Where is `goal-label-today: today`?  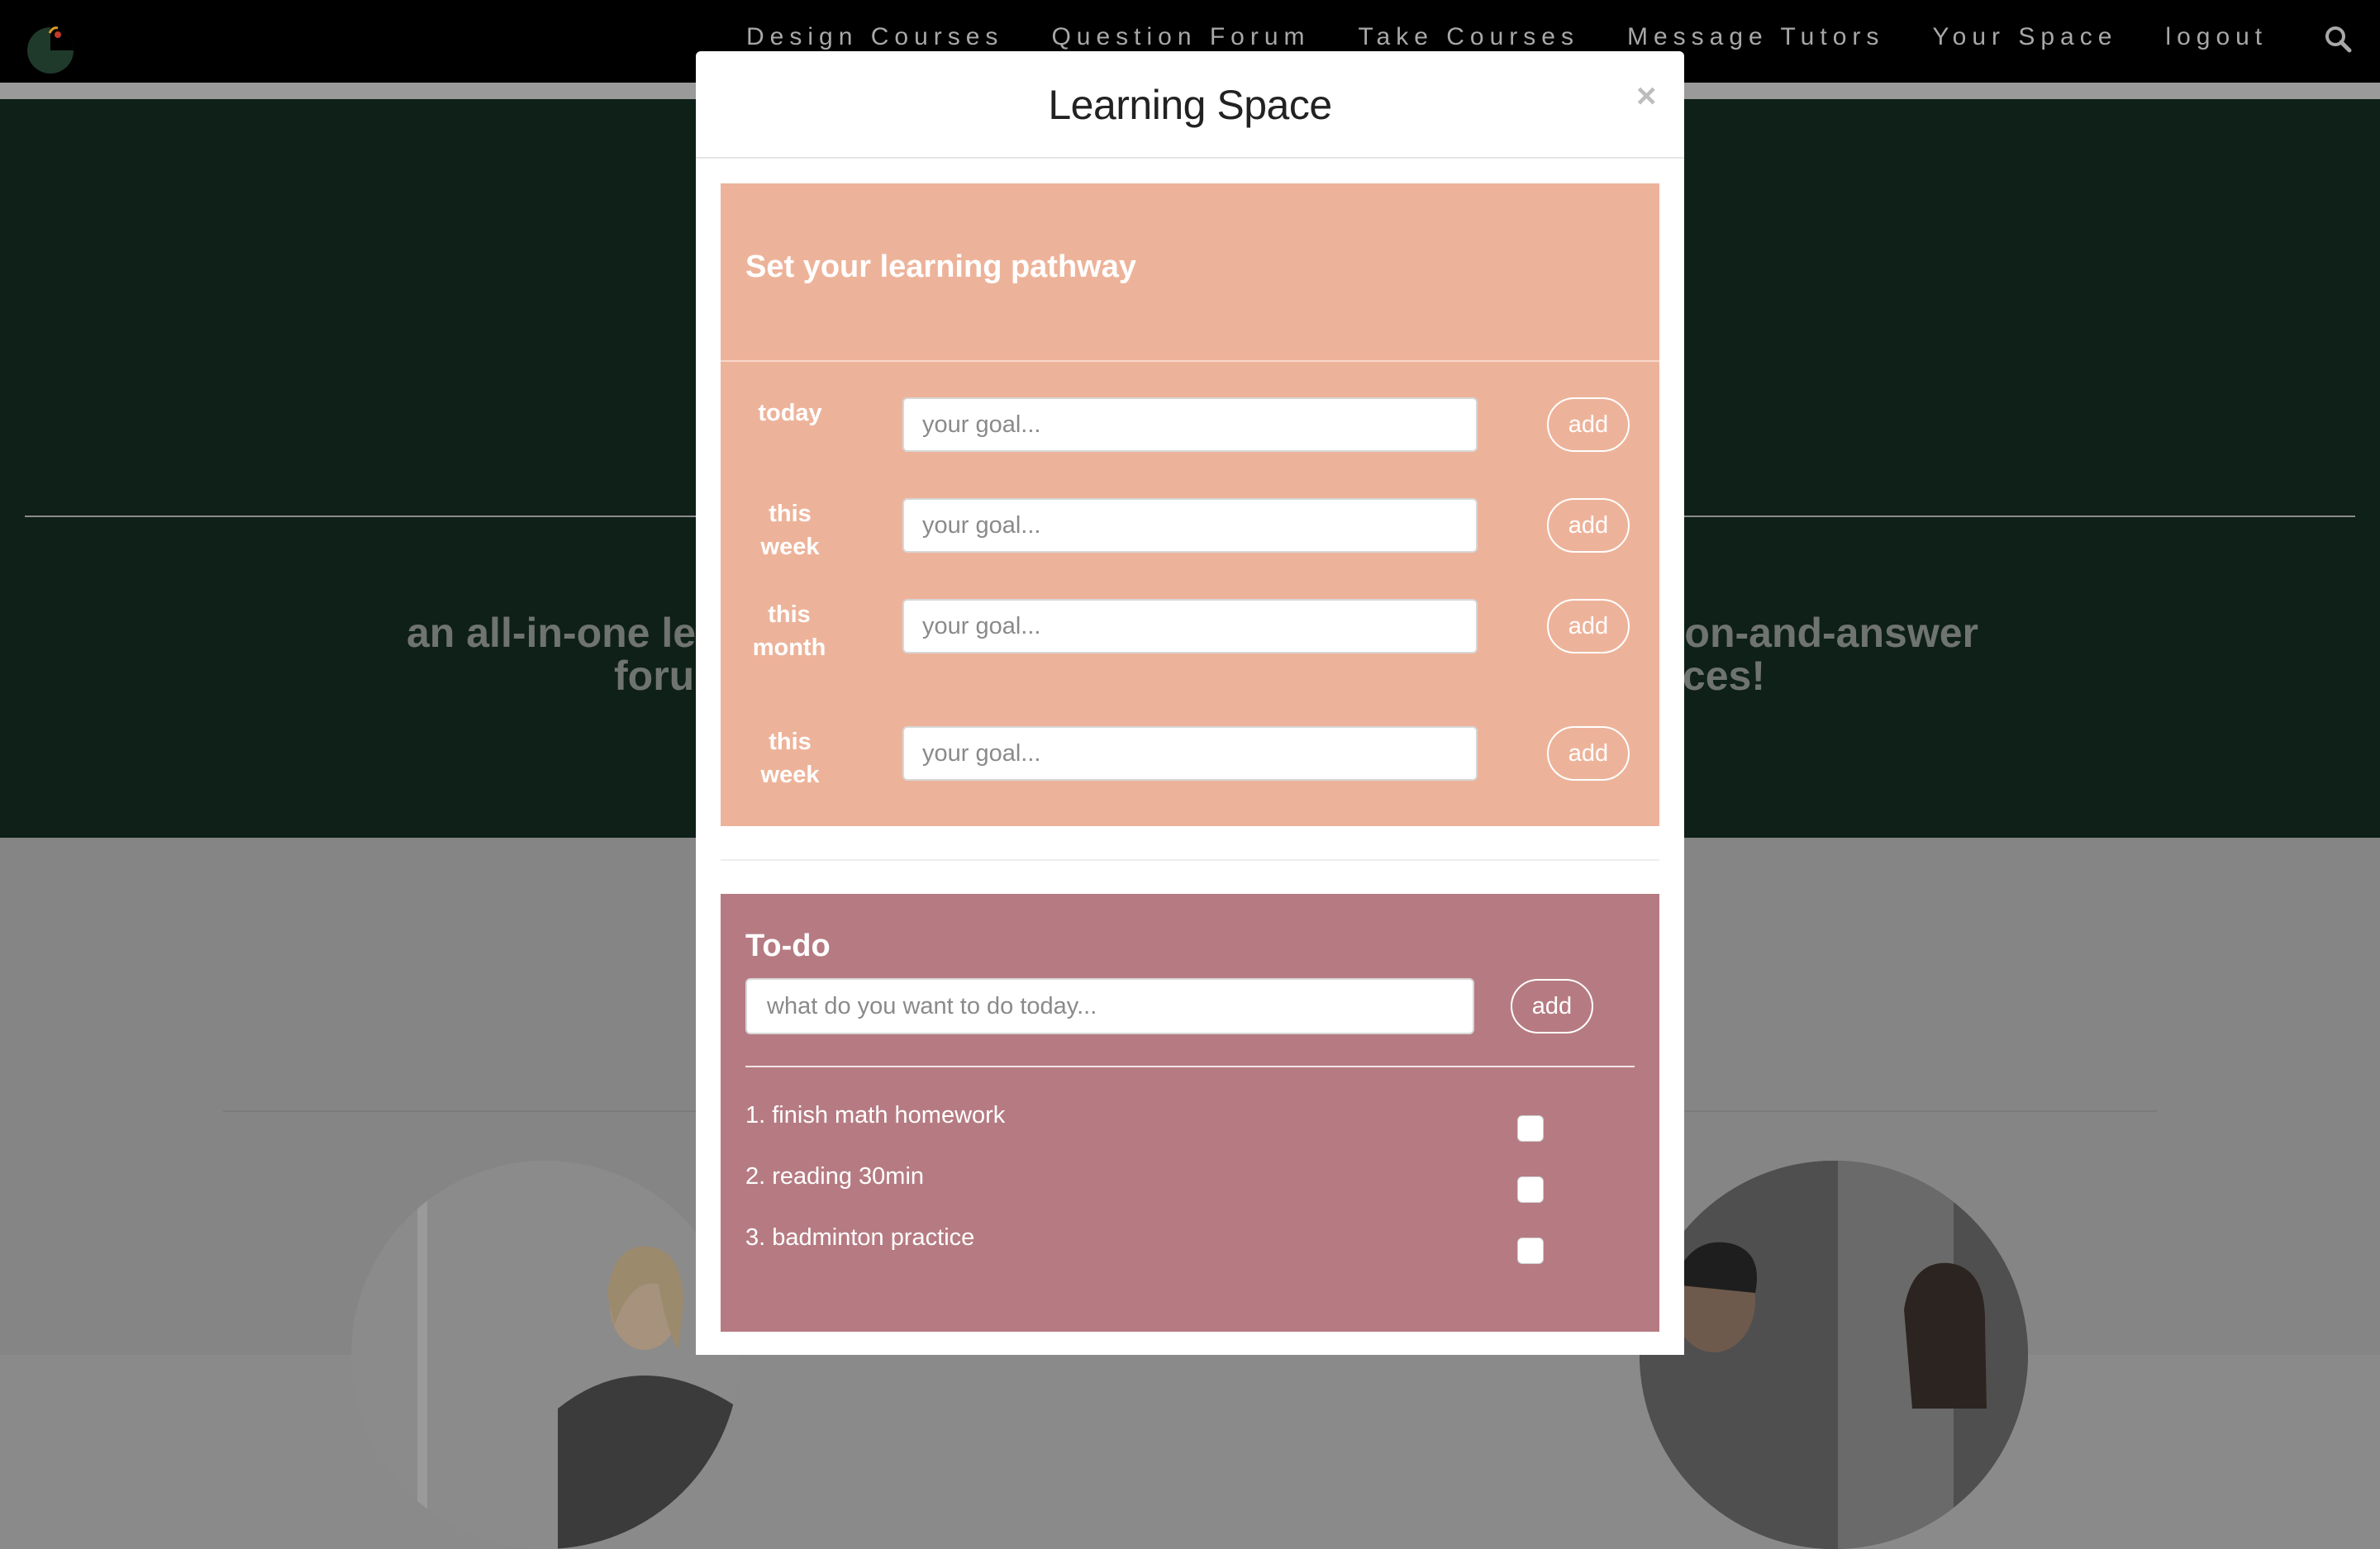
goal-label-today: today is located at coordinates (790, 413).